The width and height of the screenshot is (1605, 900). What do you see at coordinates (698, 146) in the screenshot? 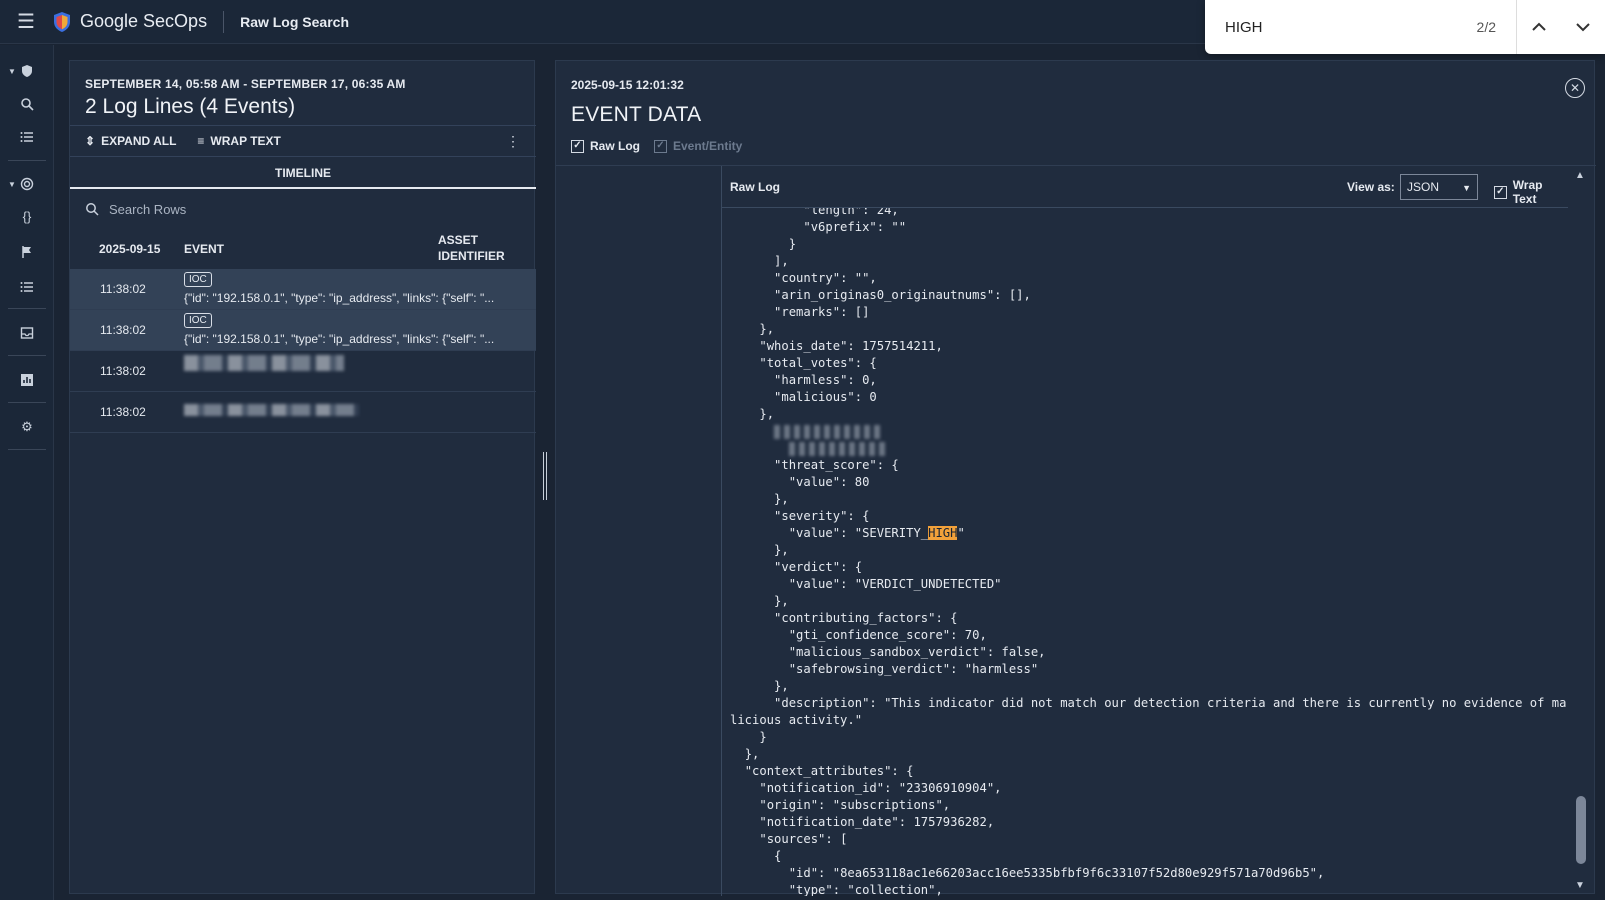
I see `event-entity-checkbox: ✓ Event/Entity` at bounding box center [698, 146].